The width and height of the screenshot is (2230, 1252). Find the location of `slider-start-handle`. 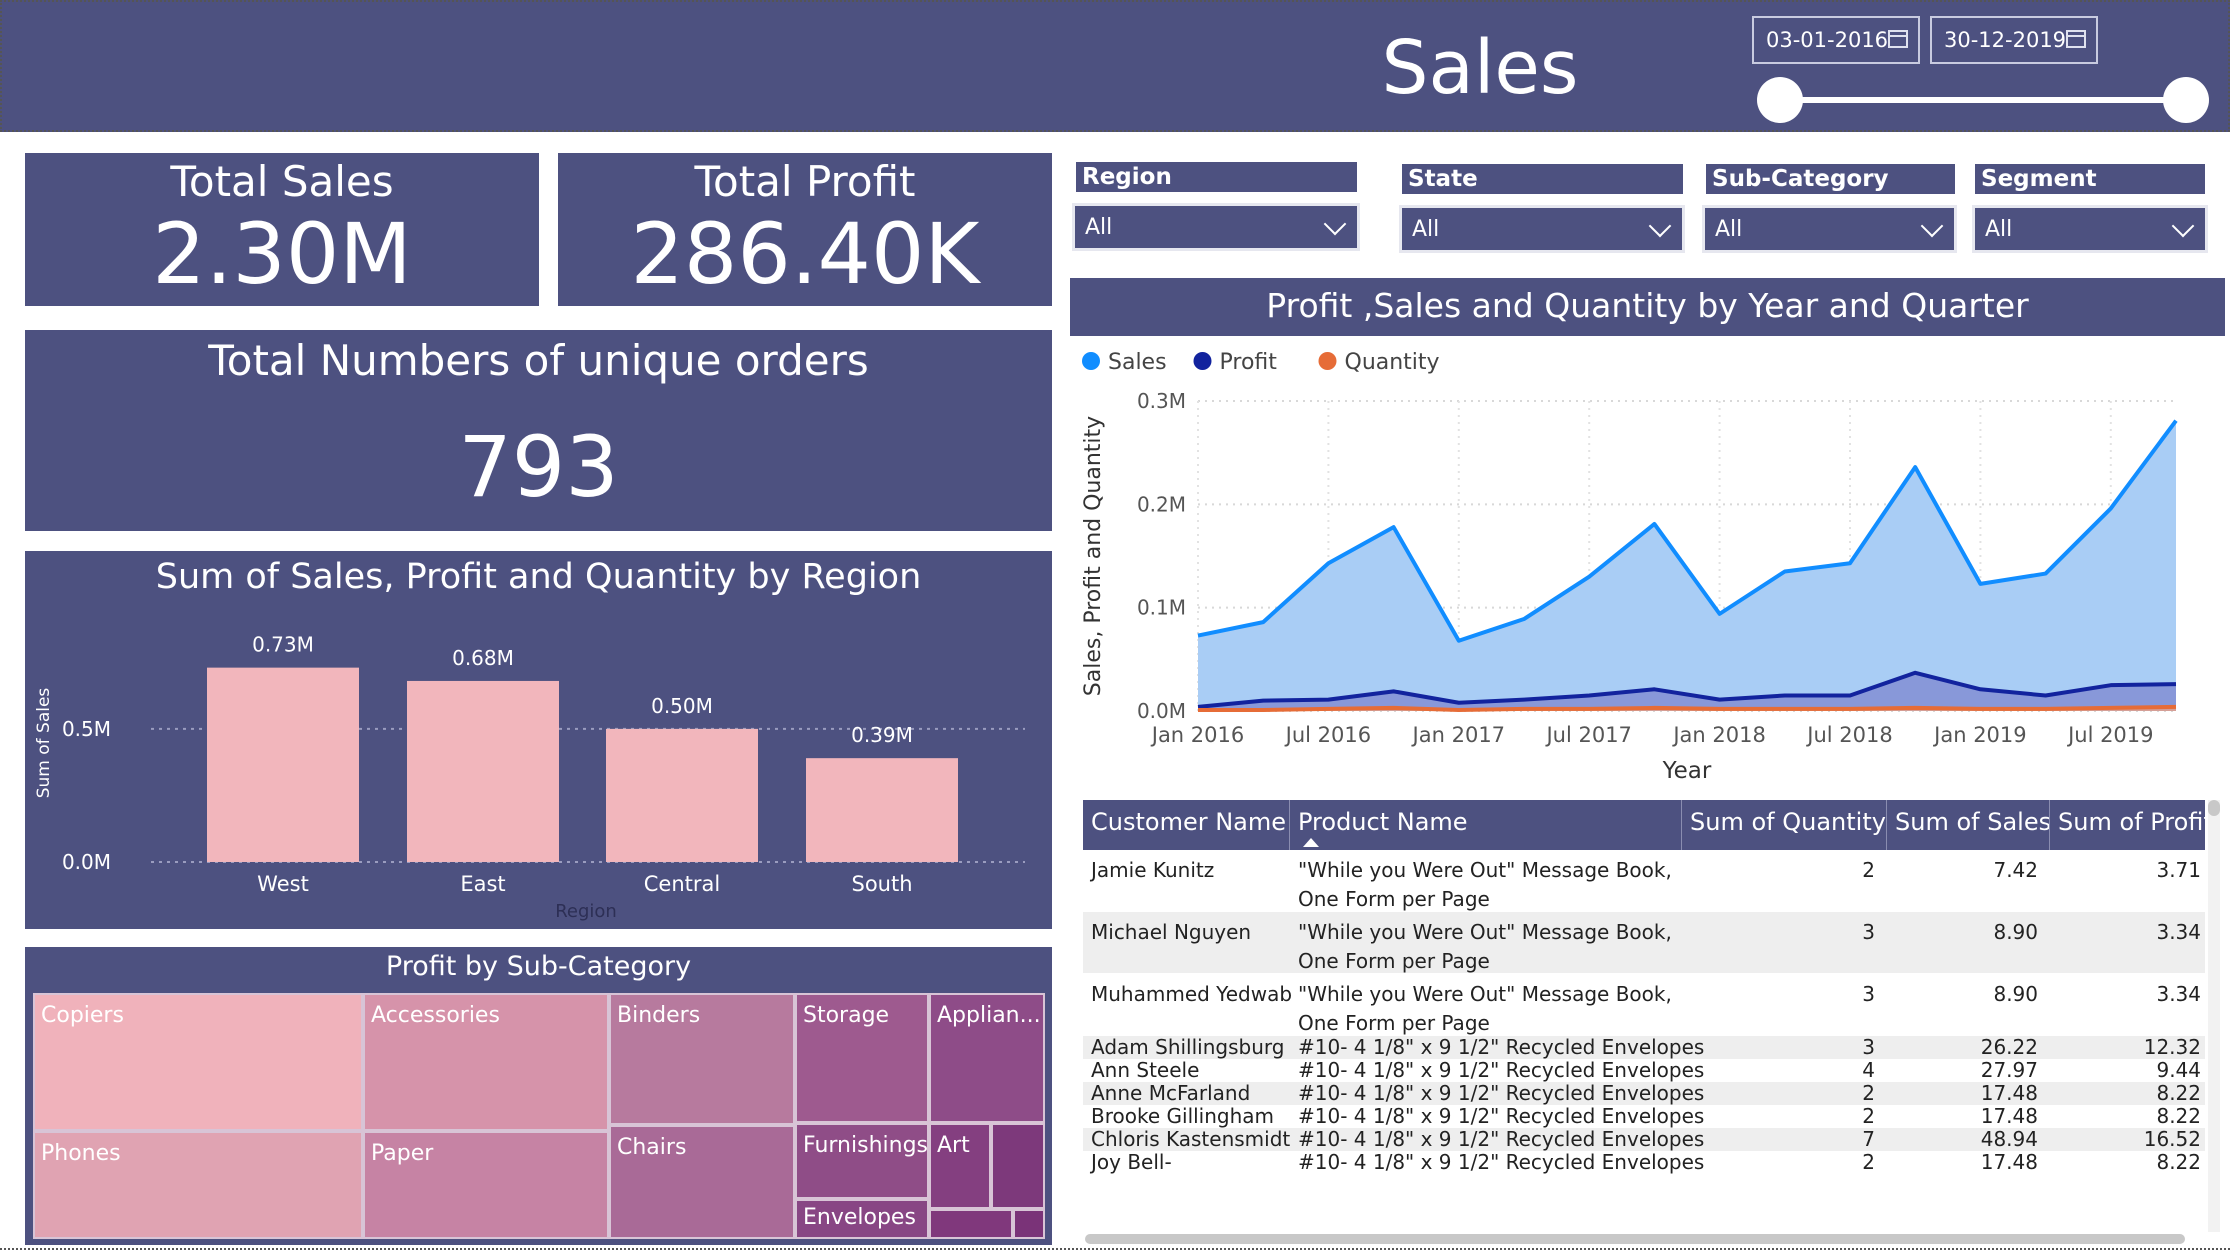

slider-start-handle is located at coordinates (1780, 100).